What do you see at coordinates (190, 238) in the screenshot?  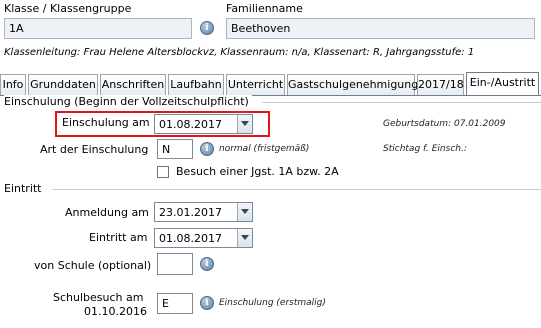 I see `eintritt-date-value: 01.08.2017` at bounding box center [190, 238].